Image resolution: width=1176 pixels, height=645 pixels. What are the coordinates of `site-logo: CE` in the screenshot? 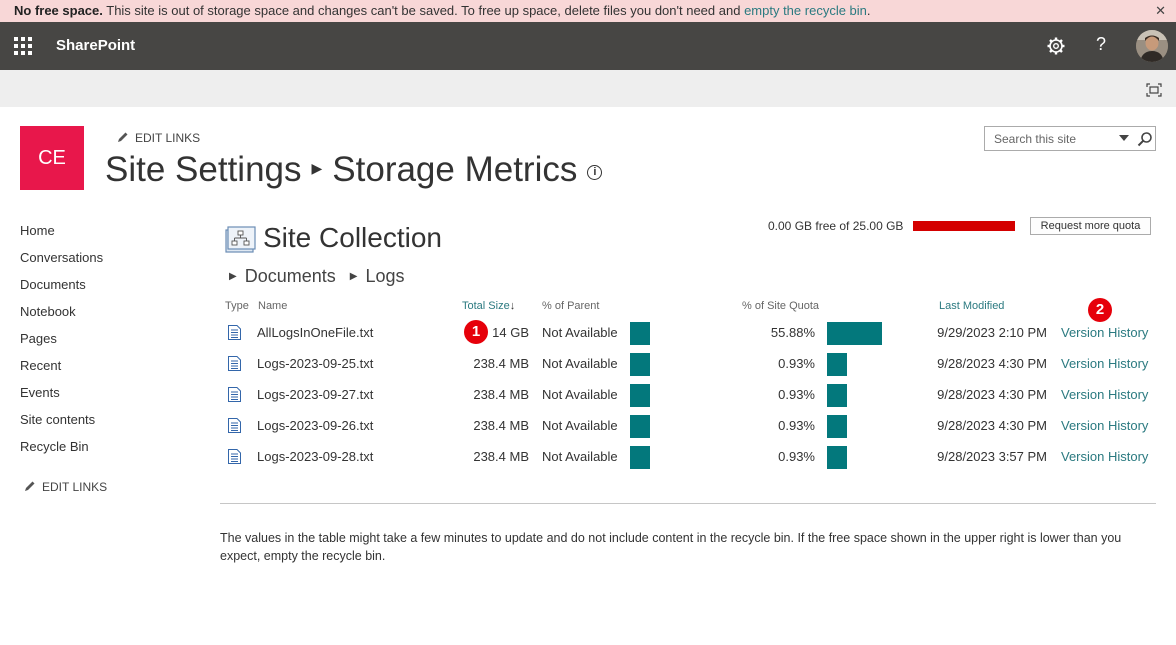 It's located at (52, 158).